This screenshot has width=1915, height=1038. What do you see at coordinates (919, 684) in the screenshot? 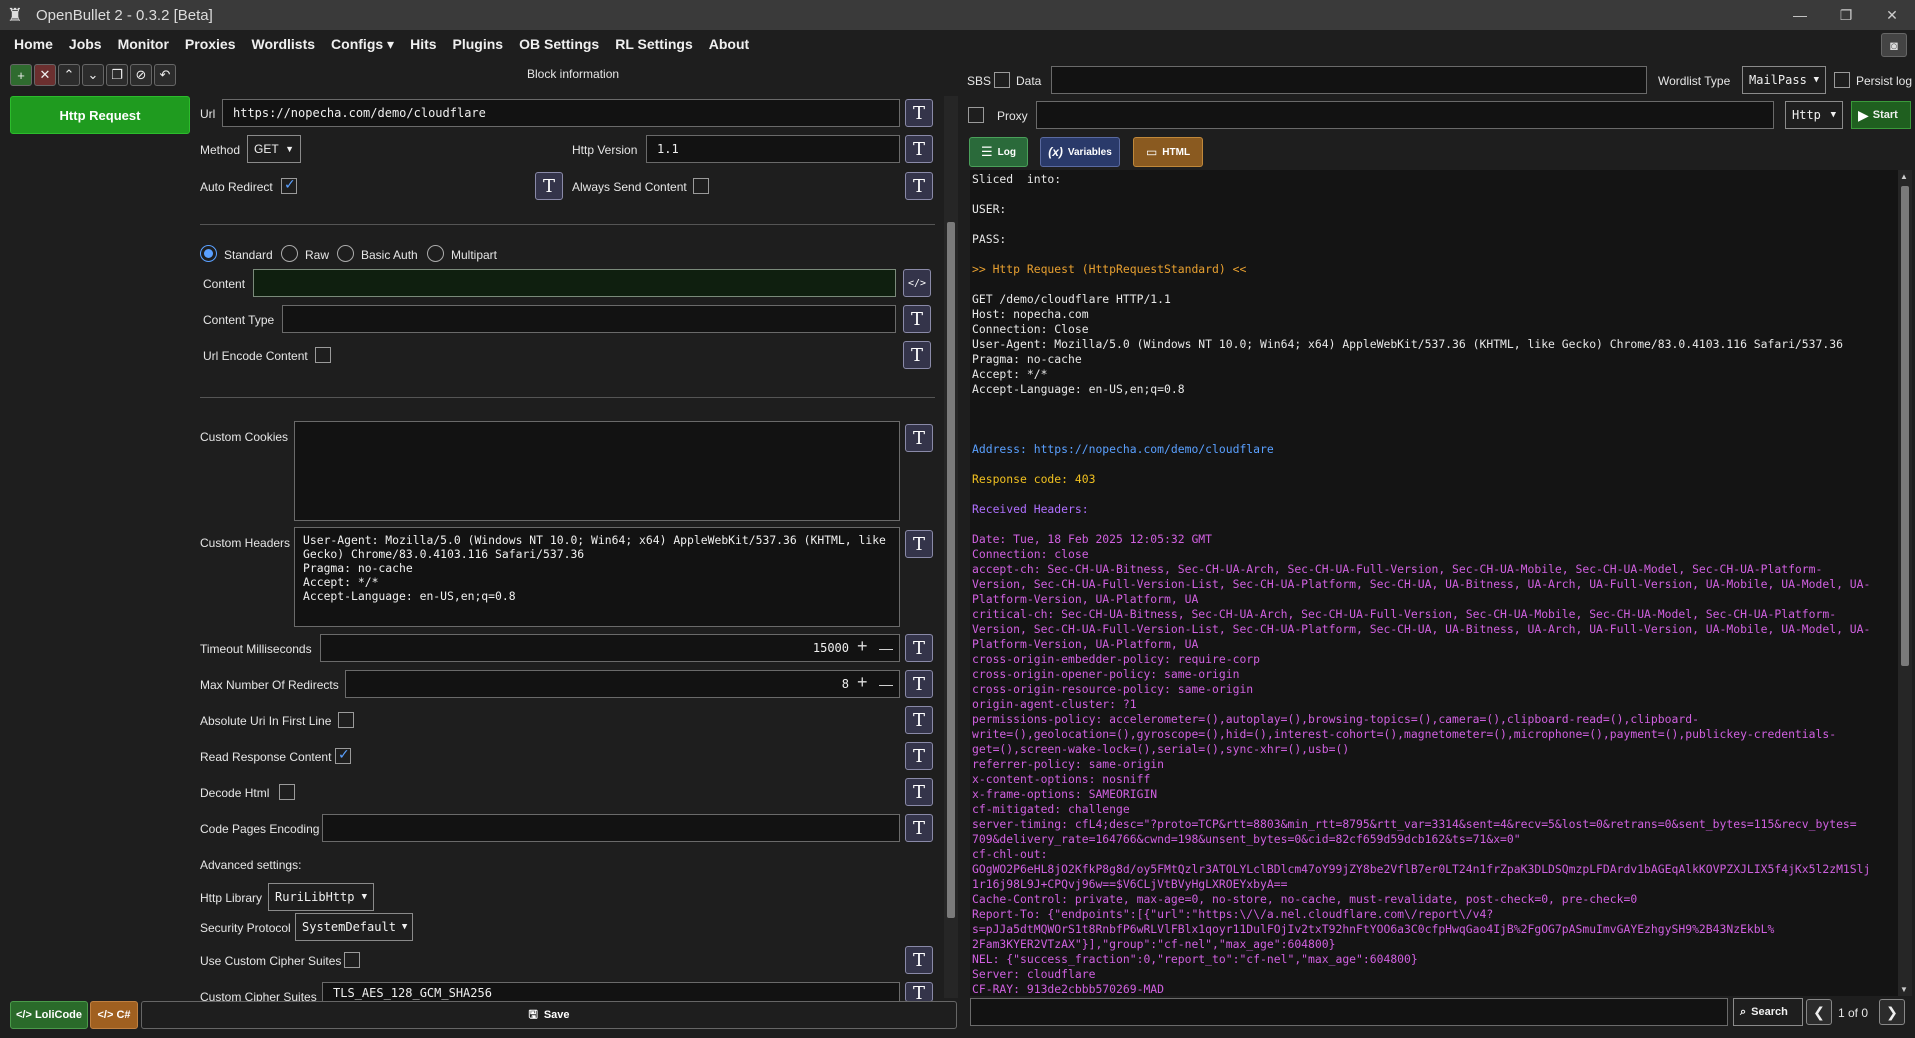
I see `max-redirects-type-button: T` at bounding box center [919, 684].